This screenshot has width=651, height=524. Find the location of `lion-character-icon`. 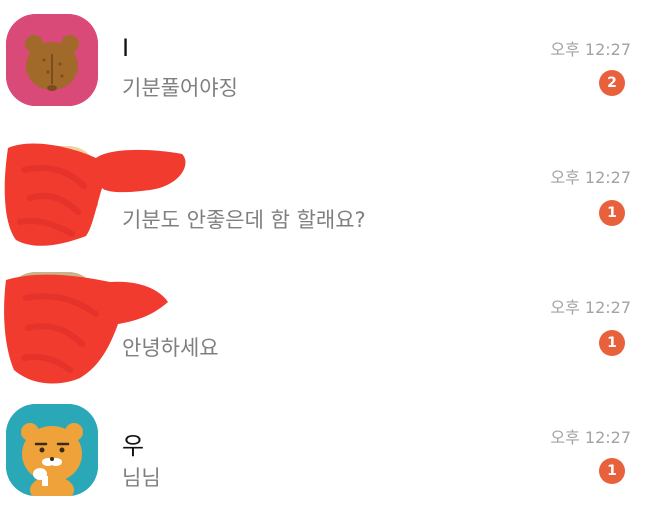

lion-character-icon is located at coordinates (52, 450).